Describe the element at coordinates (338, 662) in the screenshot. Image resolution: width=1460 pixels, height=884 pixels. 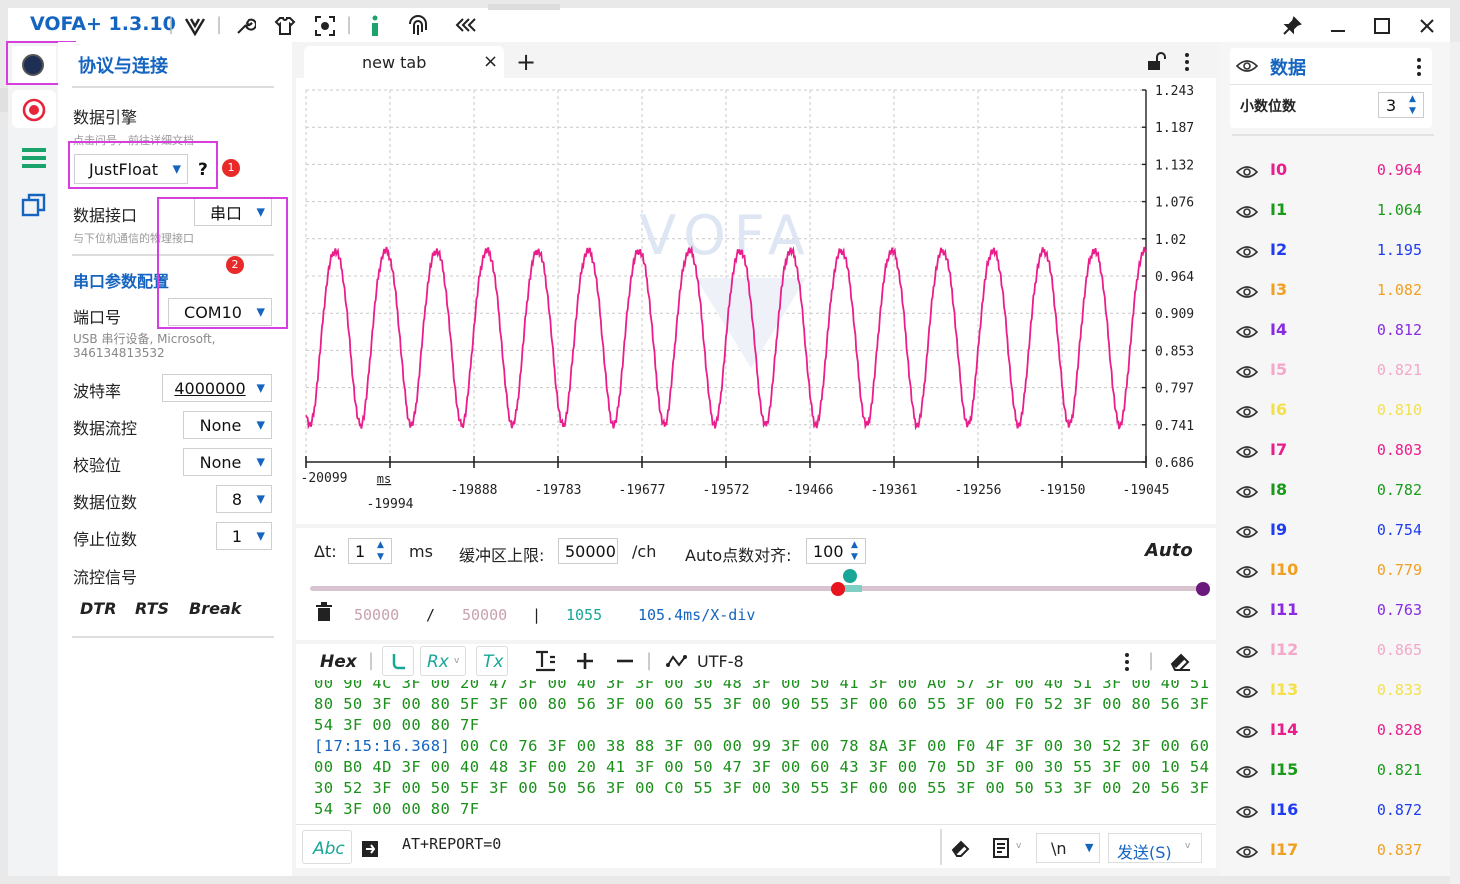
I see `hex-toggle: Hex` at that location.